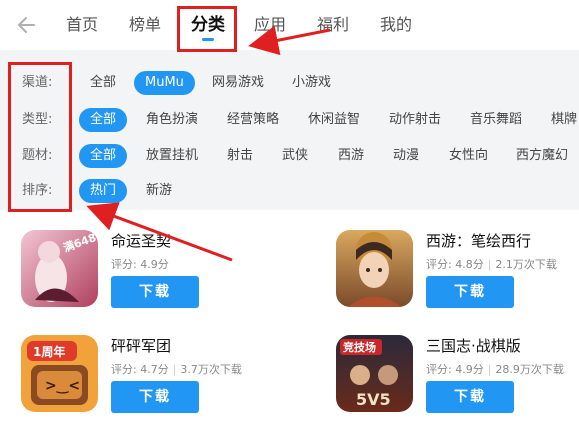  What do you see at coordinates (172, 120) in the screenshot?
I see `chip-type-rpg: 角色扮演` at bounding box center [172, 120].